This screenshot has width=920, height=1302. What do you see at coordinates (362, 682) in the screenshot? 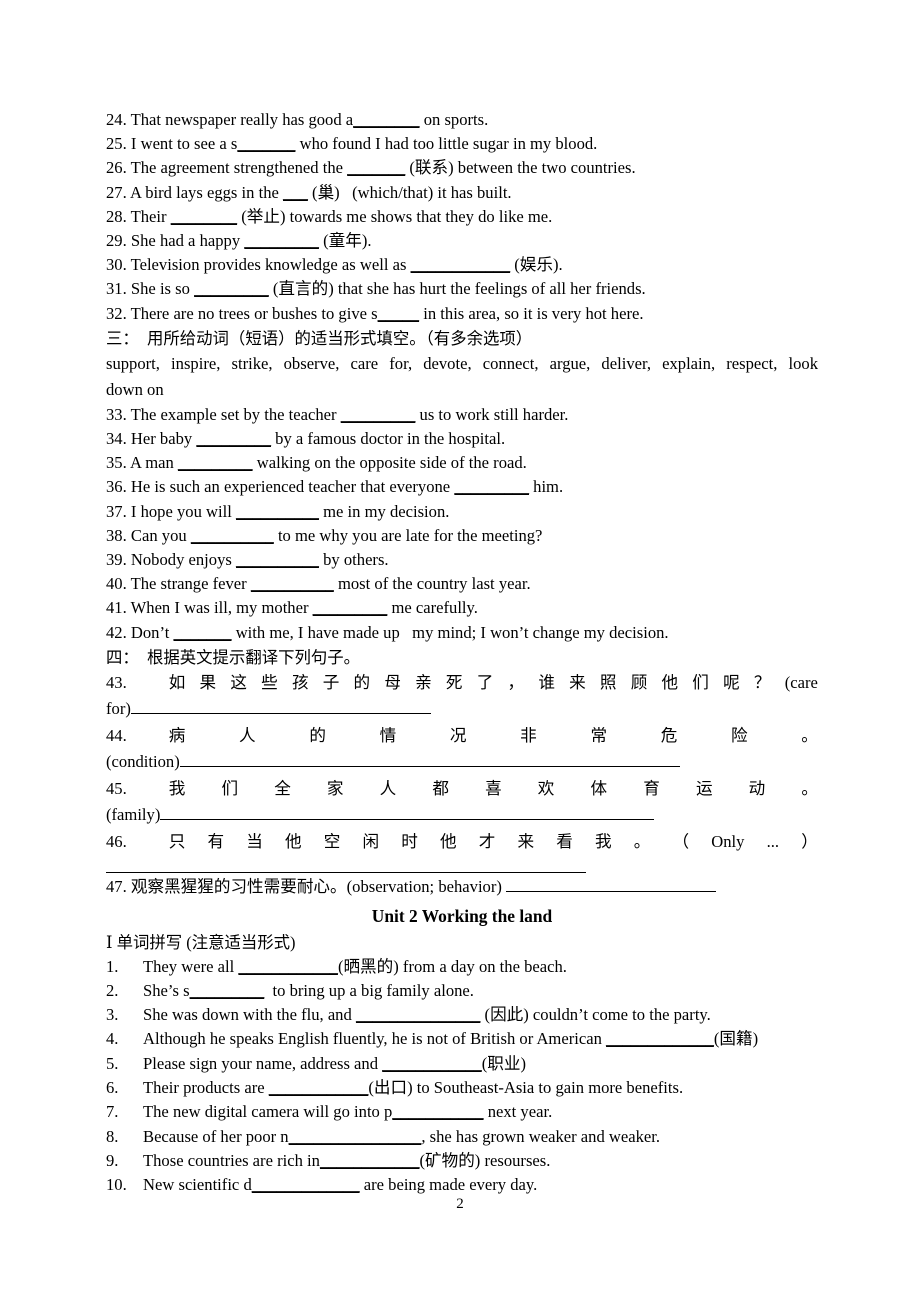
I see `chinese-char: 的` at bounding box center [362, 682].